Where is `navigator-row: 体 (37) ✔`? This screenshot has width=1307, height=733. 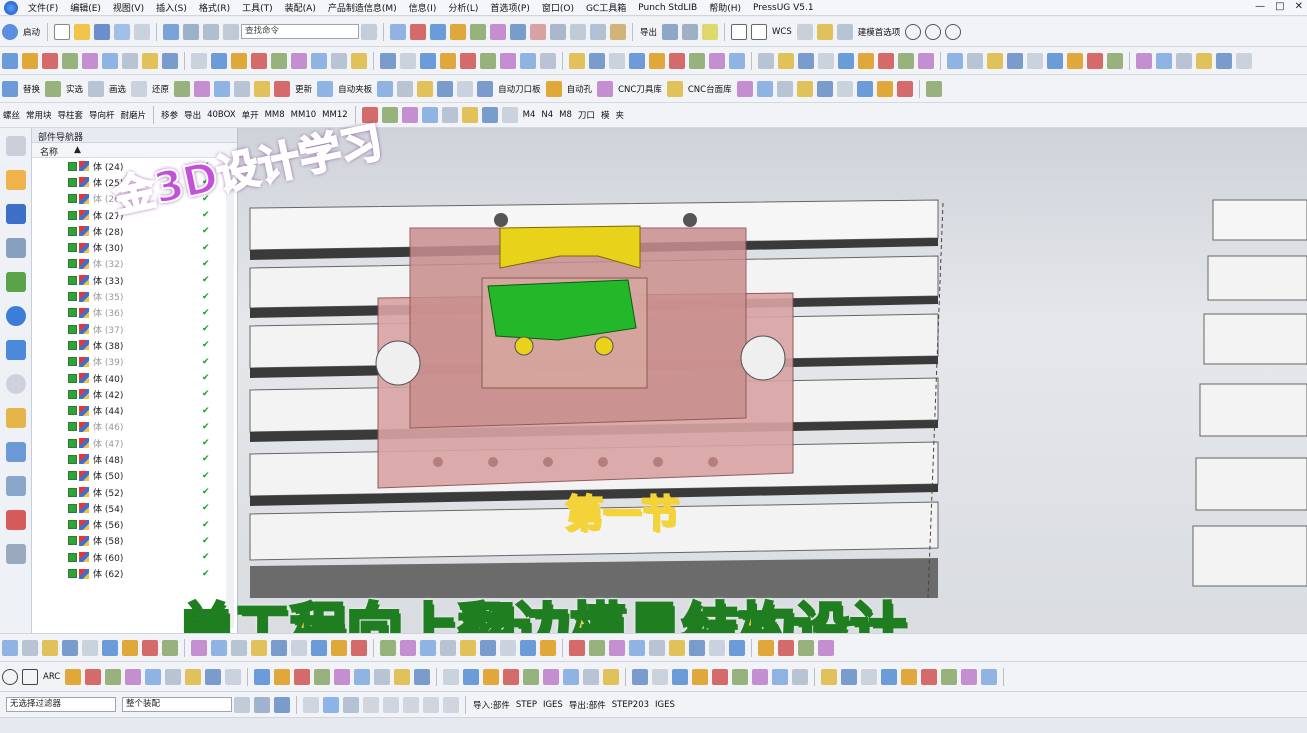
navigator-row: 体 (37) ✔ is located at coordinates (134, 329).